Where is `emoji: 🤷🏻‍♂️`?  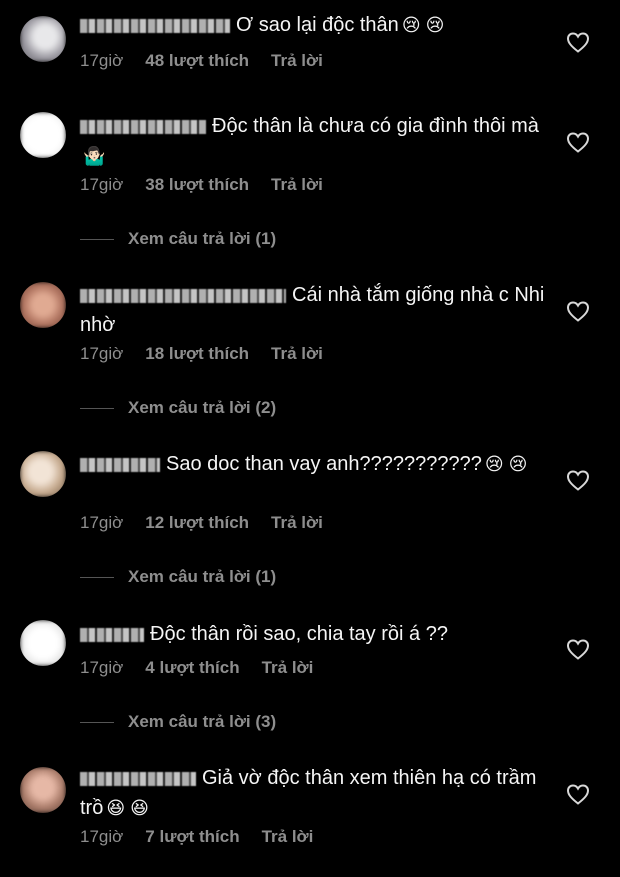 emoji: 🤷🏻‍♂️ is located at coordinates (94, 156).